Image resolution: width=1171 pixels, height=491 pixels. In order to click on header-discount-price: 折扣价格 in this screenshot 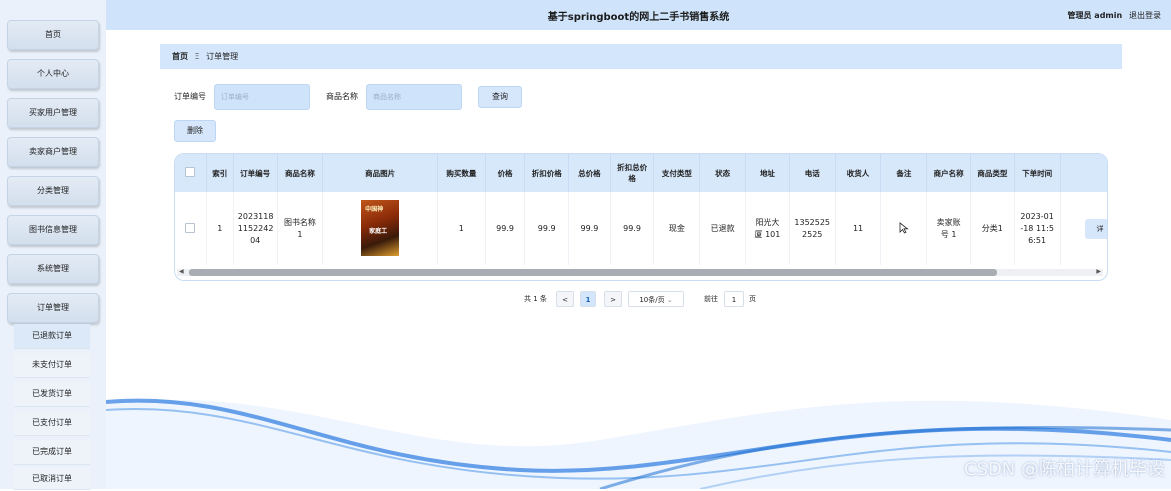, I will do `click(547, 173)`.